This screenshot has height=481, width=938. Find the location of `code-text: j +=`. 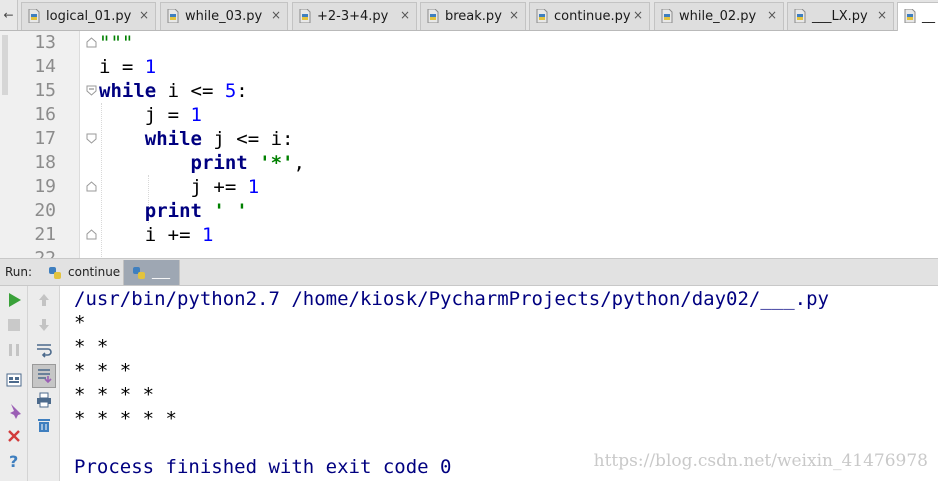

code-text: j += is located at coordinates (173, 187).